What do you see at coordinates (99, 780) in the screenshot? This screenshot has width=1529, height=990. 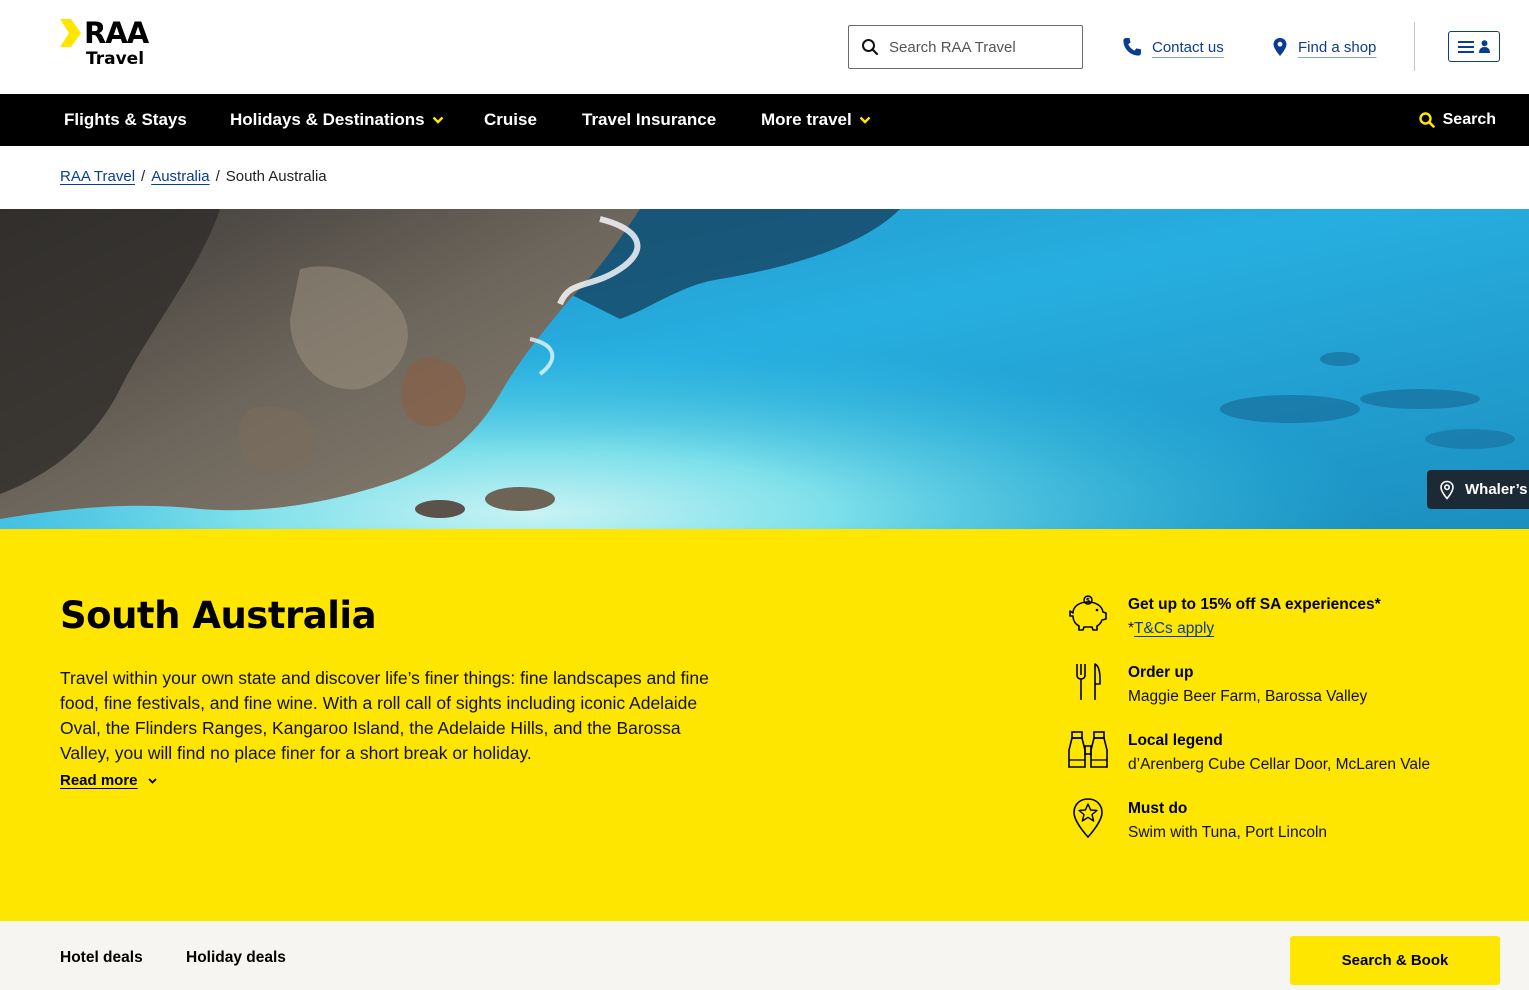 I see `read-more-label: Read more` at bounding box center [99, 780].